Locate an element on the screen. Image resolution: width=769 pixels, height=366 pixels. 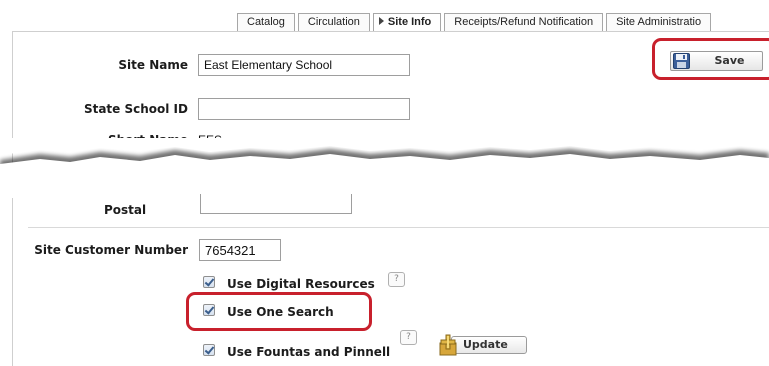
active-tab-arrow-icon is located at coordinates (381, 21).